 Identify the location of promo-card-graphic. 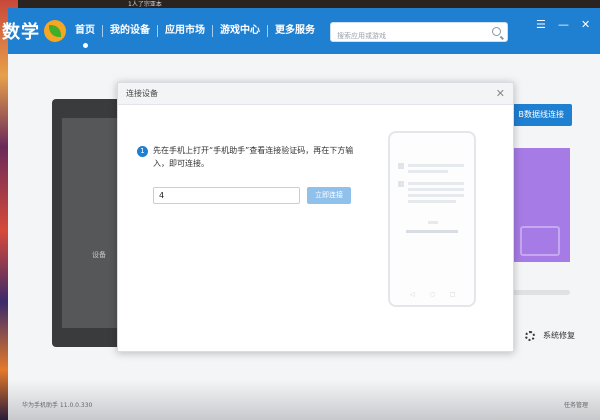
(540, 241).